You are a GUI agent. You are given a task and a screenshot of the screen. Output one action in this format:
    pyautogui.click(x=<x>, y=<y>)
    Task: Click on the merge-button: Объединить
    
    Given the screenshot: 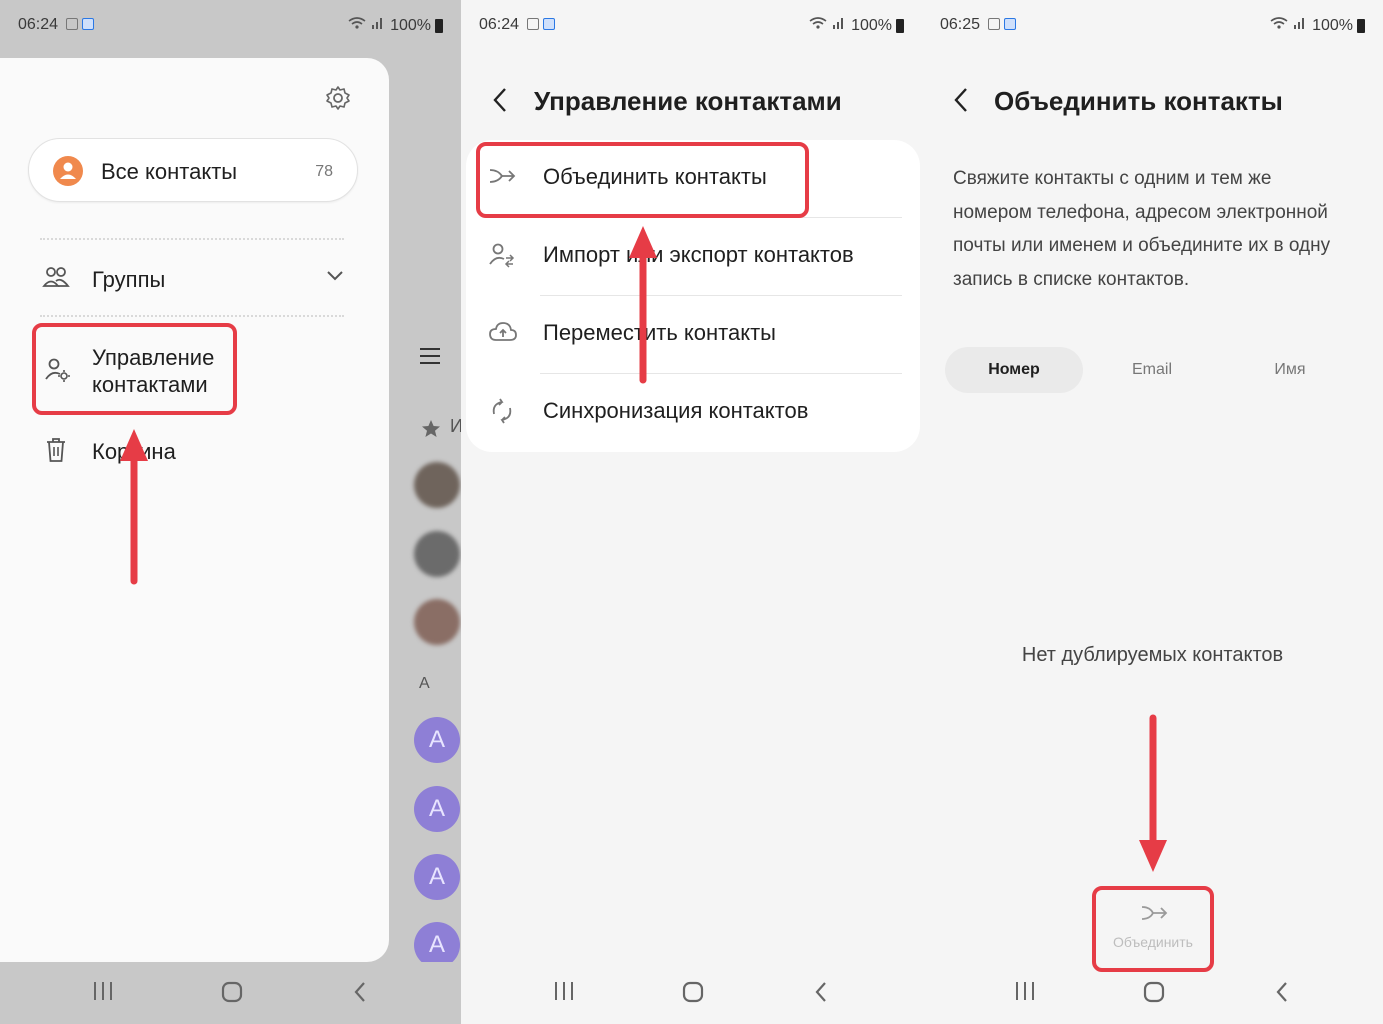 What is the action you would take?
    pyautogui.click(x=1153, y=929)
    